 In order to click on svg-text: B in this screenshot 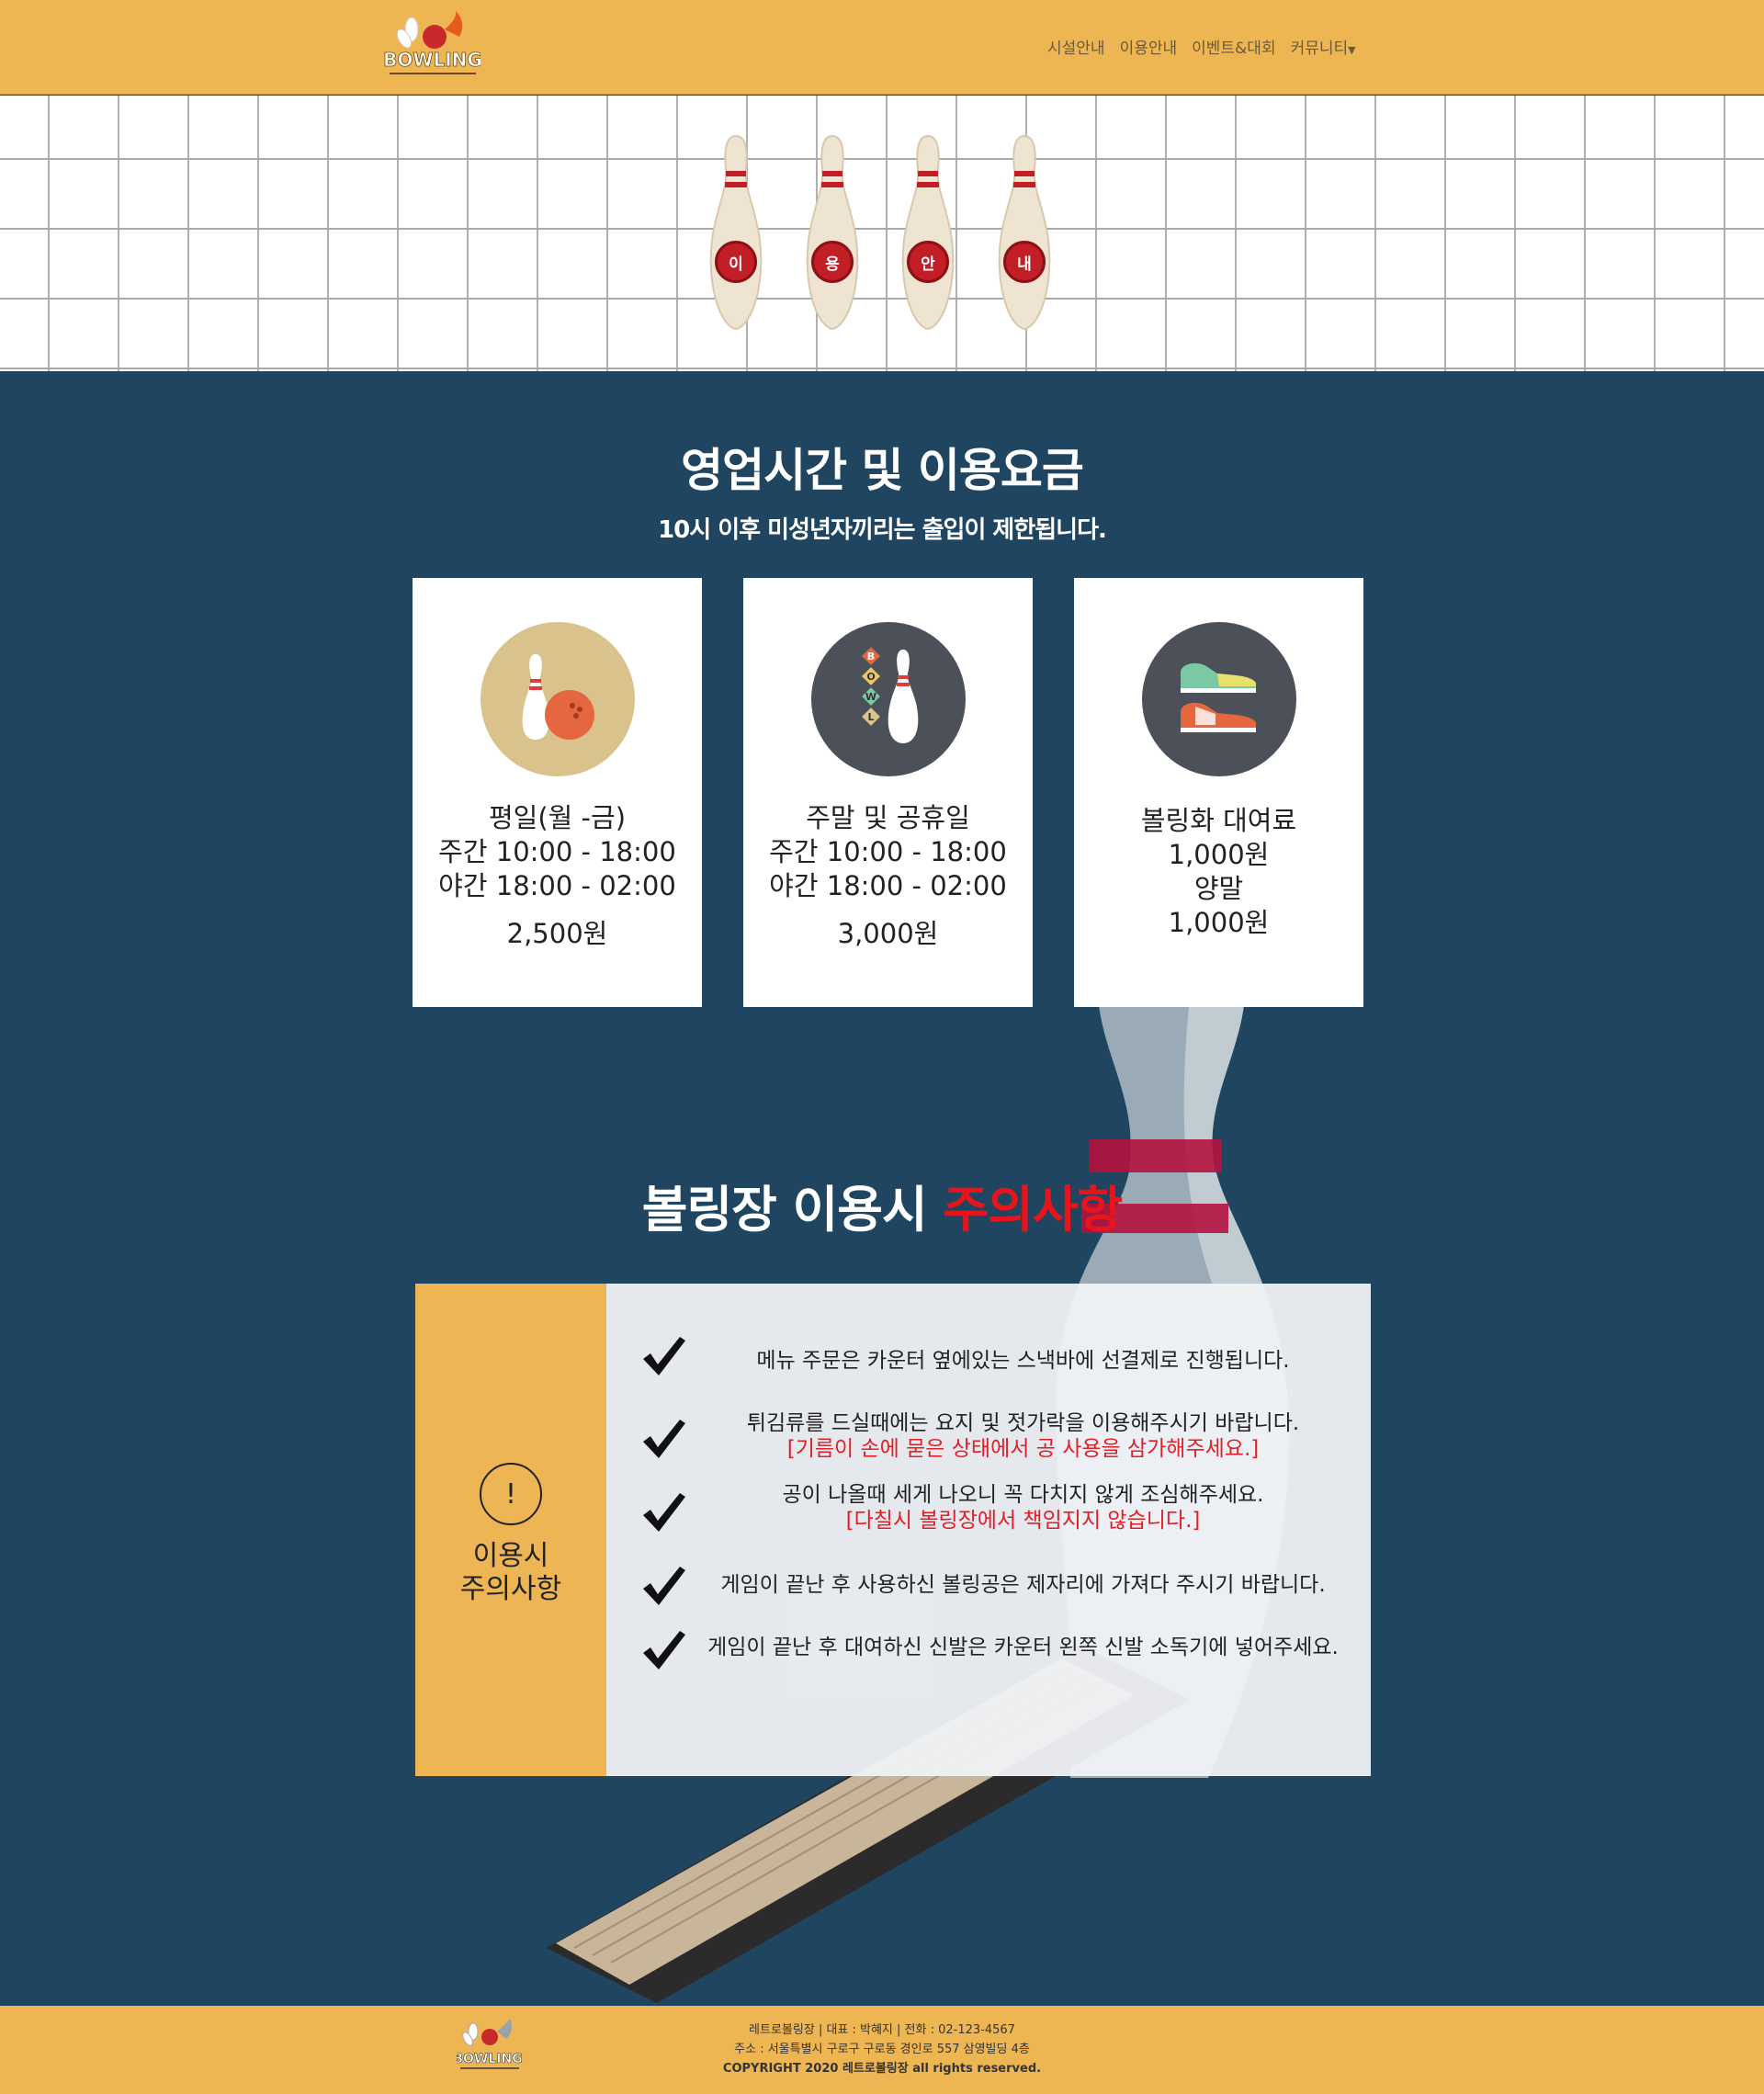, I will do `click(870, 657)`.